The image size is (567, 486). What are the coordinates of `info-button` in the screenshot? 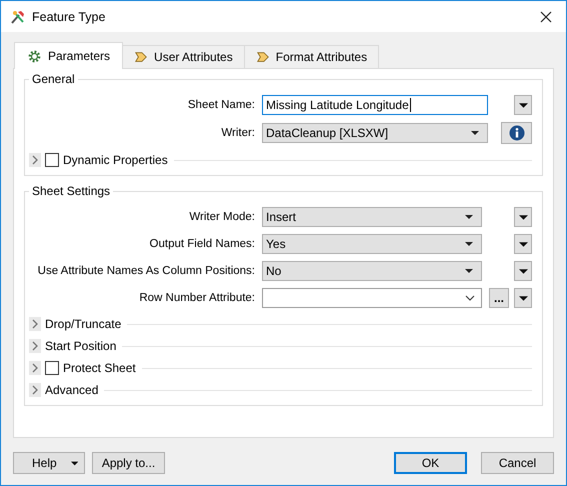 It's located at (516, 133).